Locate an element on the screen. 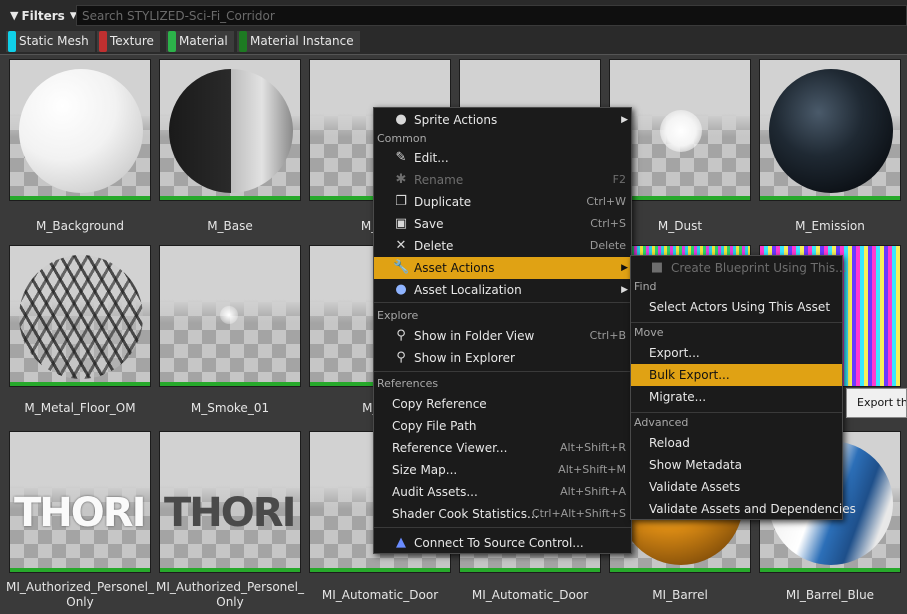 The width and height of the screenshot is (907, 614). globe-icon: ● is located at coordinates (401, 289).